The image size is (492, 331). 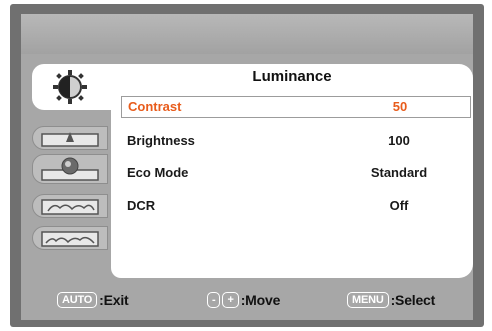 What do you see at coordinates (295, 173) in the screenshot?
I see `menu-item-eco-mode: Eco Mode Standard` at bounding box center [295, 173].